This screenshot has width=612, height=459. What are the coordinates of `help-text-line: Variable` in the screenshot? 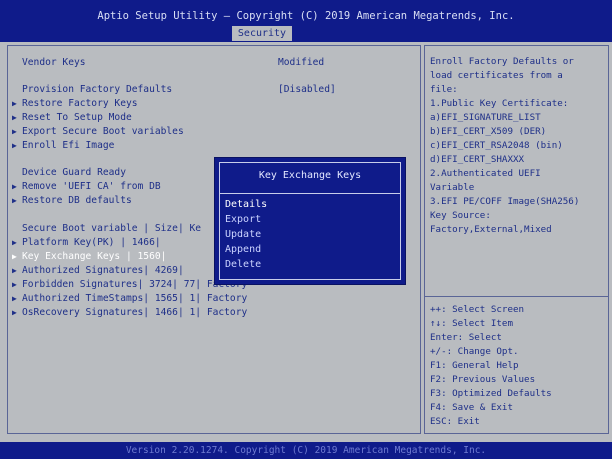 It's located at (452, 187).